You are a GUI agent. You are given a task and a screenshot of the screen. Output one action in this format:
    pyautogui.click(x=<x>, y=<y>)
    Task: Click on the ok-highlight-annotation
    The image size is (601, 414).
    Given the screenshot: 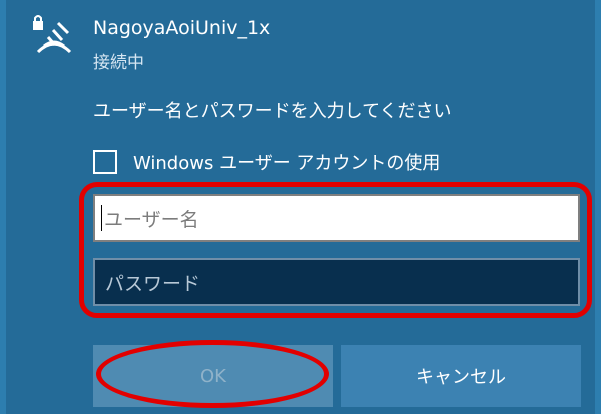 What is the action you would take?
    pyautogui.click(x=212, y=374)
    